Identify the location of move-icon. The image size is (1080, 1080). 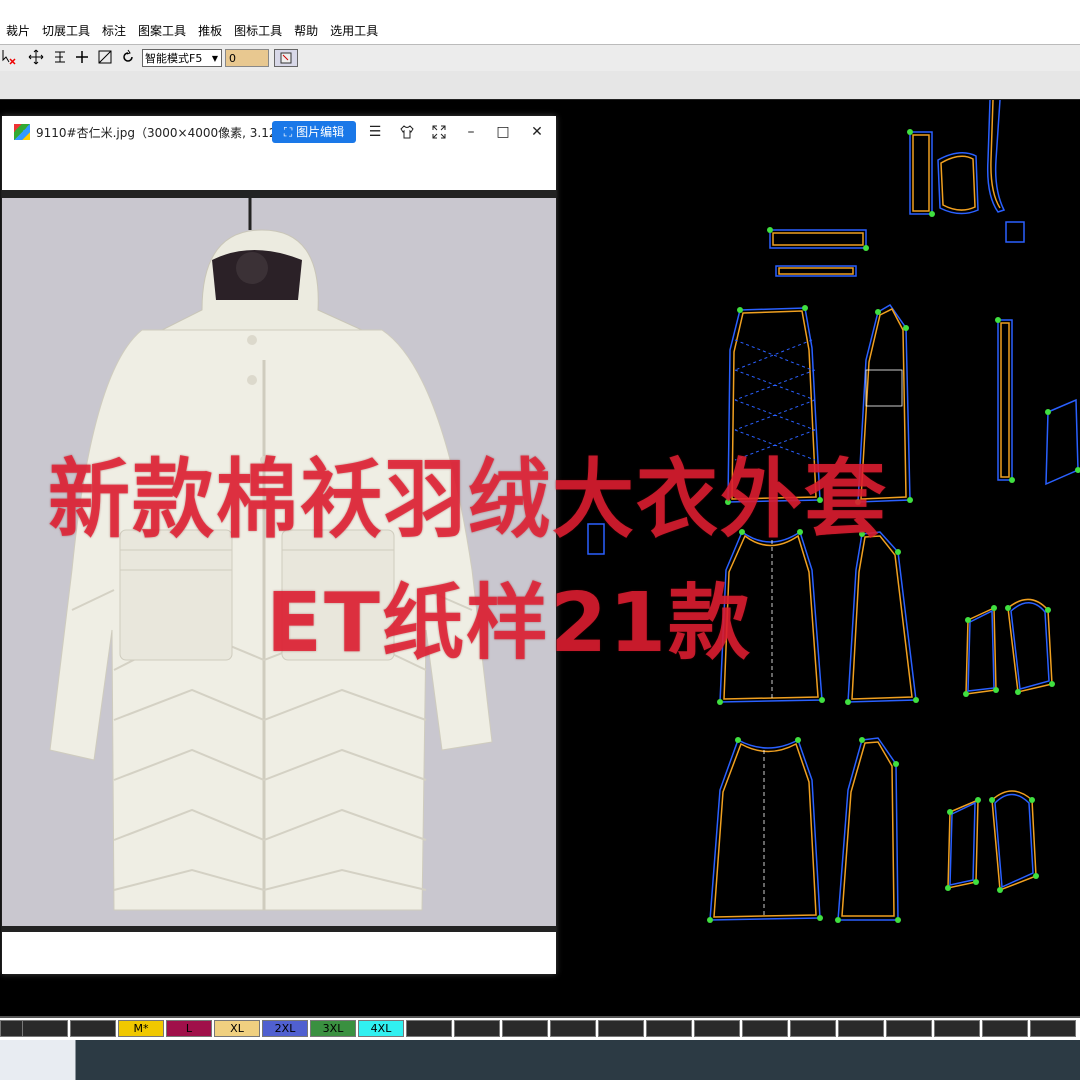
(36, 58).